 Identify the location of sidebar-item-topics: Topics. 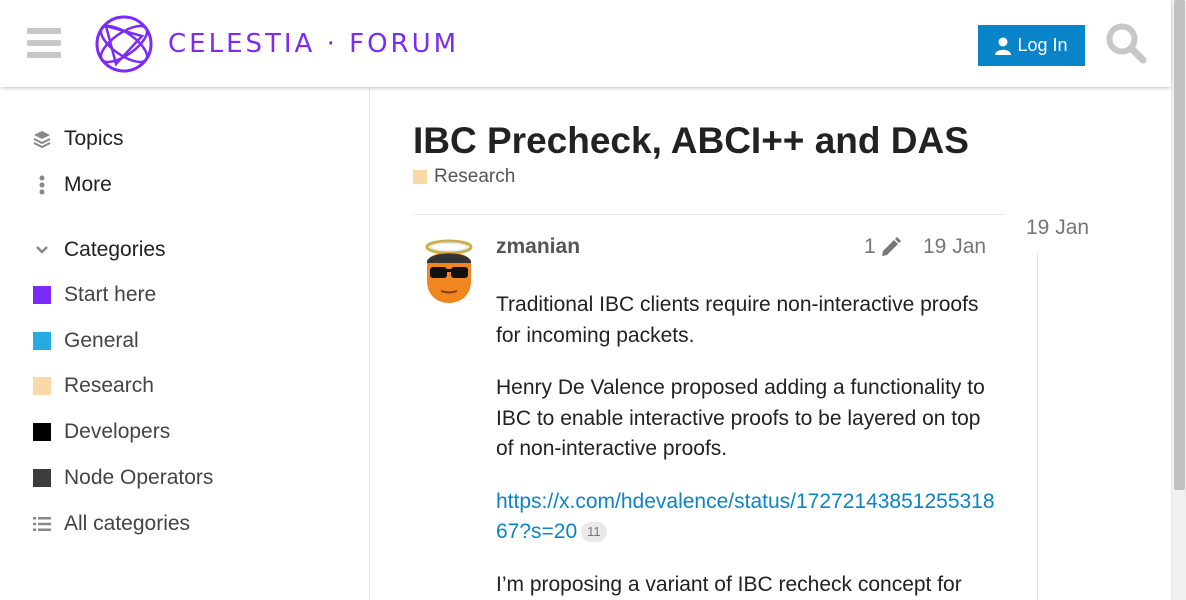
(78, 139).